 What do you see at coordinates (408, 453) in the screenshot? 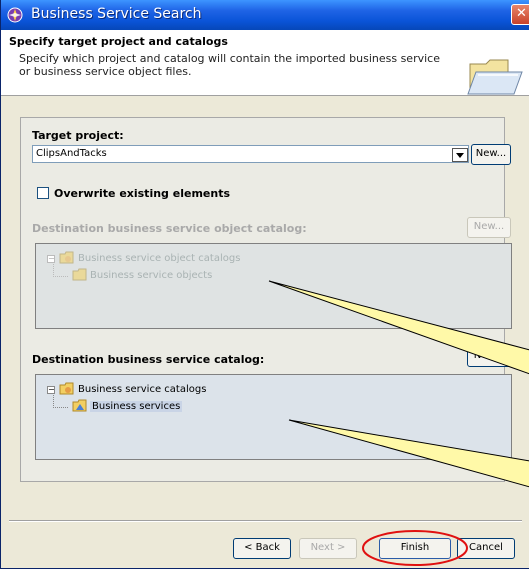
I see `callout-service-catalog` at bounding box center [408, 453].